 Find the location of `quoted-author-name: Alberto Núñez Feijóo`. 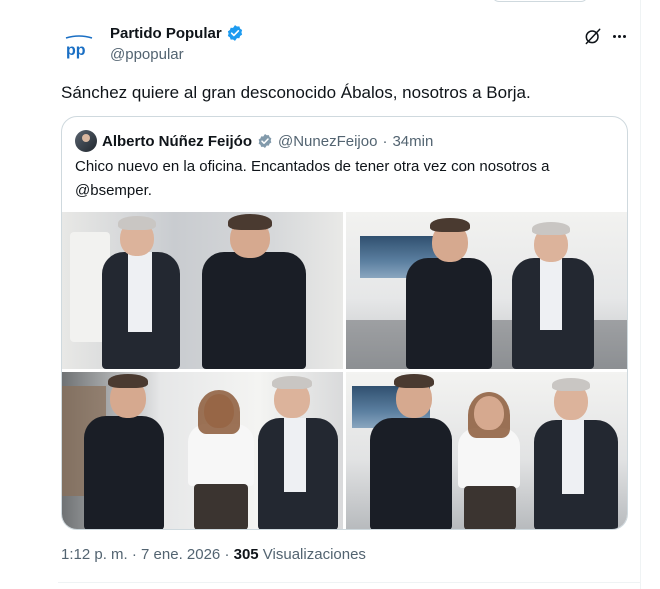

quoted-author-name: Alberto Núñez Feijóo is located at coordinates (177, 141).